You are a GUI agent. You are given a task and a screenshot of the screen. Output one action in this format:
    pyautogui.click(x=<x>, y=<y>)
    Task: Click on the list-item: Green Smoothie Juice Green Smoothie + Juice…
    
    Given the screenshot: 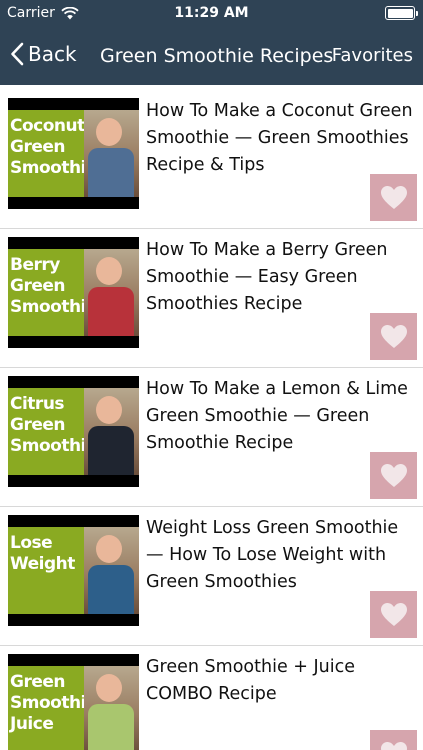 What is the action you would take?
    pyautogui.click(x=211, y=698)
    